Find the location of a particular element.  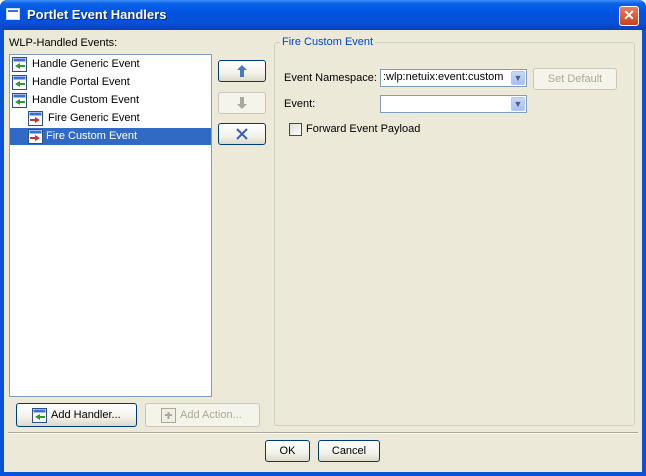

delete-button is located at coordinates (242, 134).